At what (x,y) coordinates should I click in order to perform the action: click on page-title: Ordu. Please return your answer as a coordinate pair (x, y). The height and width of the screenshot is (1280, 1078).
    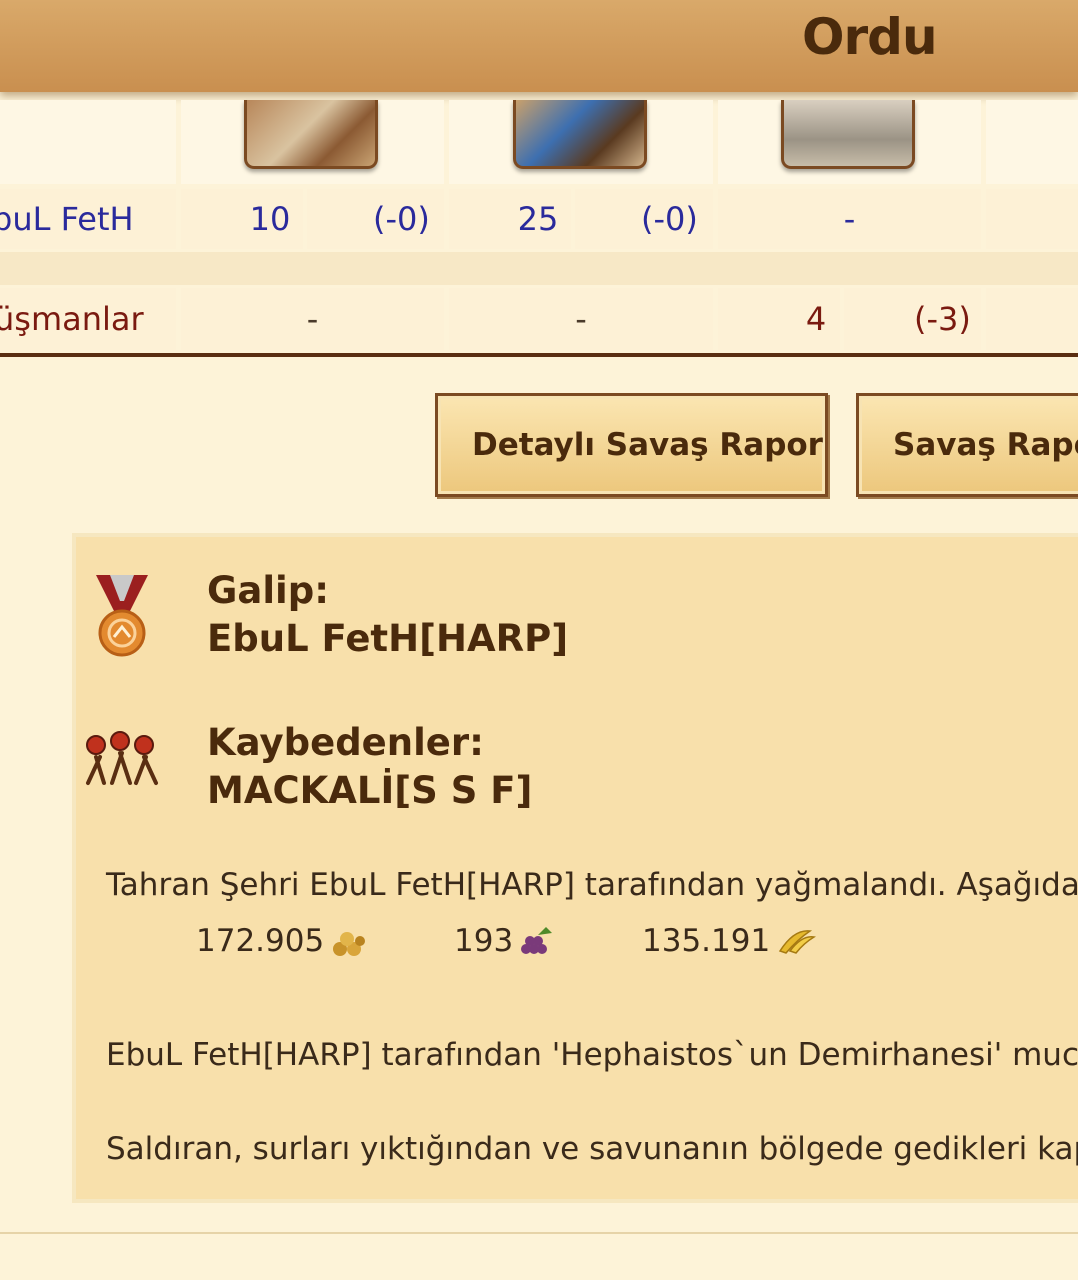
    Looking at the image, I should click on (870, 37).